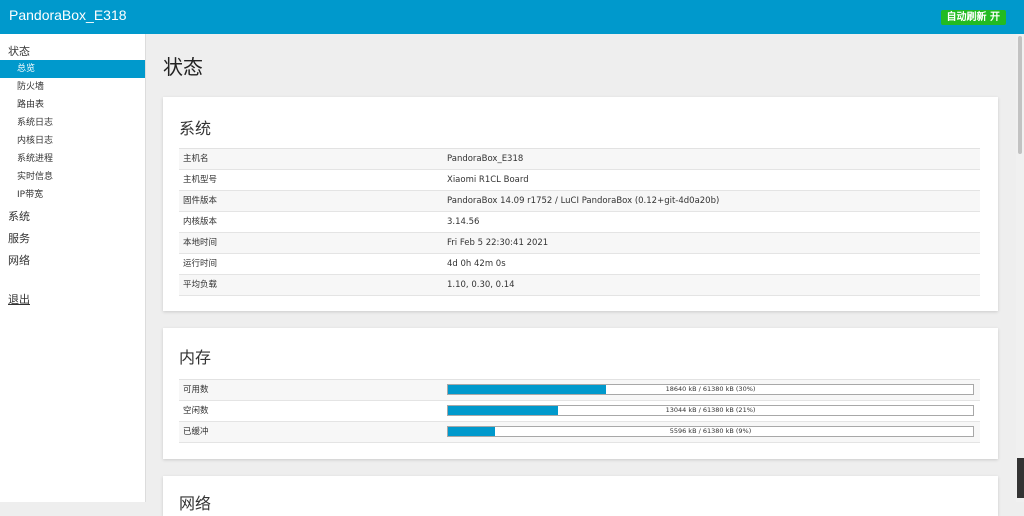 The image size is (1024, 516). Describe the element at coordinates (72, 177) in the screenshot. I see `sidebar-item-realtime: 实时信息` at that location.